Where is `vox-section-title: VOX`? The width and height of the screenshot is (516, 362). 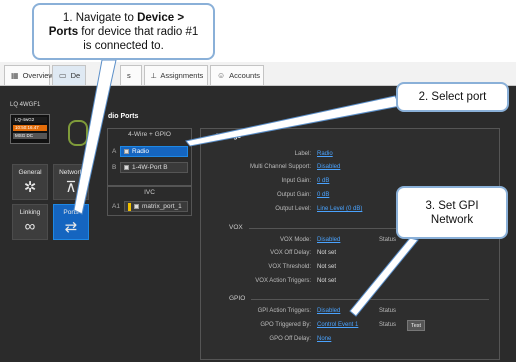 vox-section-title: VOX is located at coordinates (236, 227).